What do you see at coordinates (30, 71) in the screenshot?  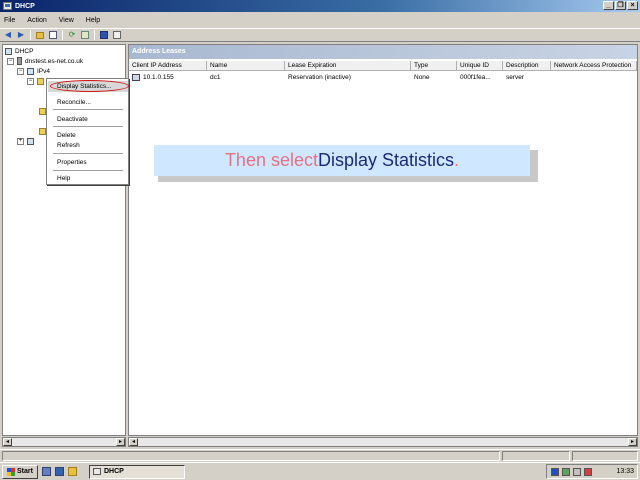 I see `ipv4-icon` at bounding box center [30, 71].